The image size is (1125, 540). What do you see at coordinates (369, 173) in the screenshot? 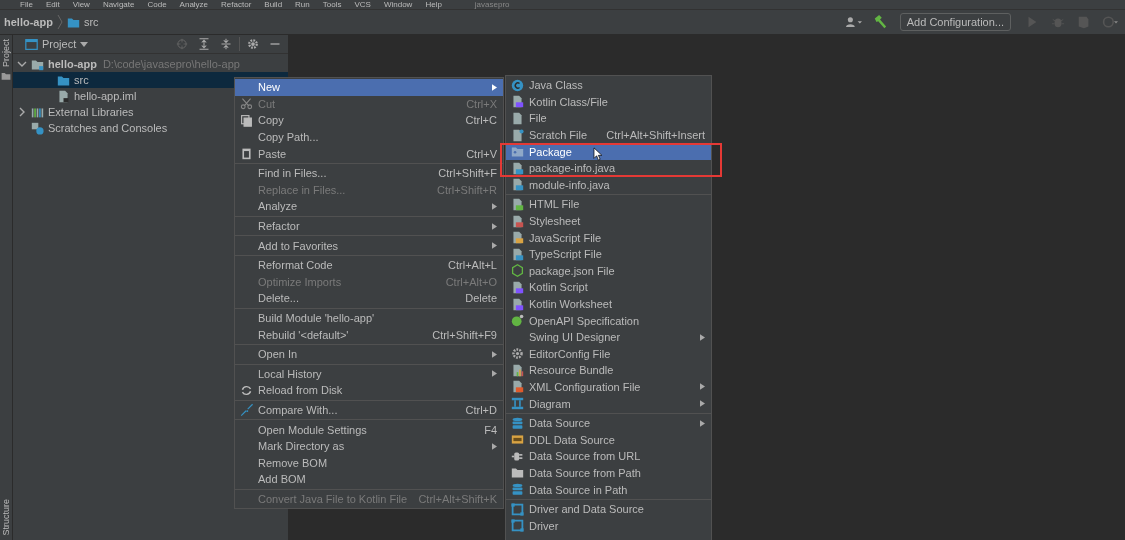
I see `menu-item: Find in Files... Ctrl+Shift+F` at bounding box center [369, 173].